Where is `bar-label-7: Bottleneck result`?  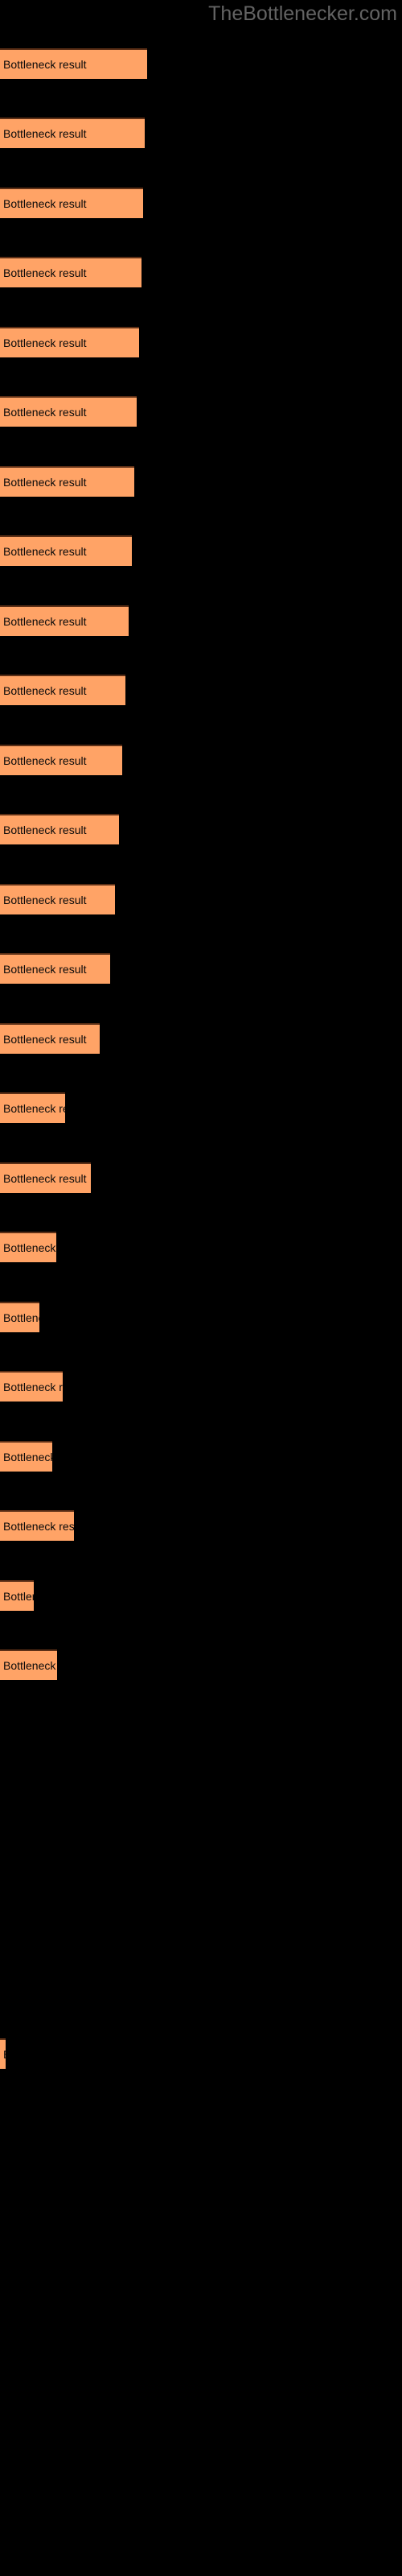
bar-label-7: Bottleneck result is located at coordinates (45, 483).